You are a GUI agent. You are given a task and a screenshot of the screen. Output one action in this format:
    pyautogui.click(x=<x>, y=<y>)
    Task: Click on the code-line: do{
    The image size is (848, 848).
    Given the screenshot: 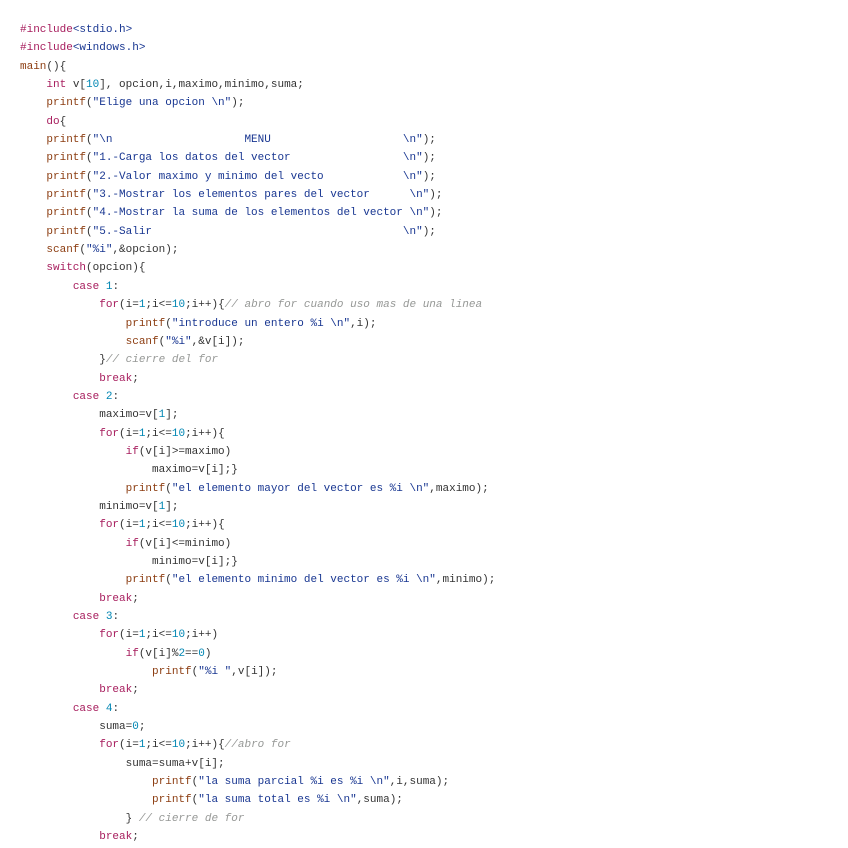 What is the action you would take?
    pyautogui.click(x=434, y=122)
    